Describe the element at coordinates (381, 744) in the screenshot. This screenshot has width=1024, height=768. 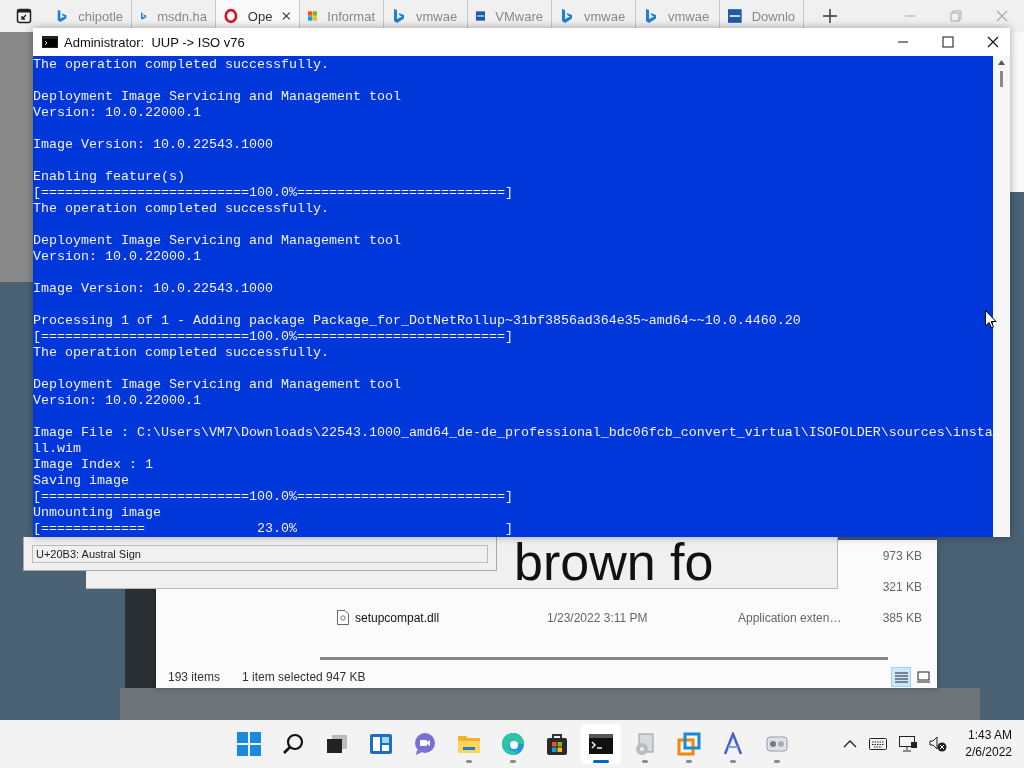
I see `widgets-icon` at that location.